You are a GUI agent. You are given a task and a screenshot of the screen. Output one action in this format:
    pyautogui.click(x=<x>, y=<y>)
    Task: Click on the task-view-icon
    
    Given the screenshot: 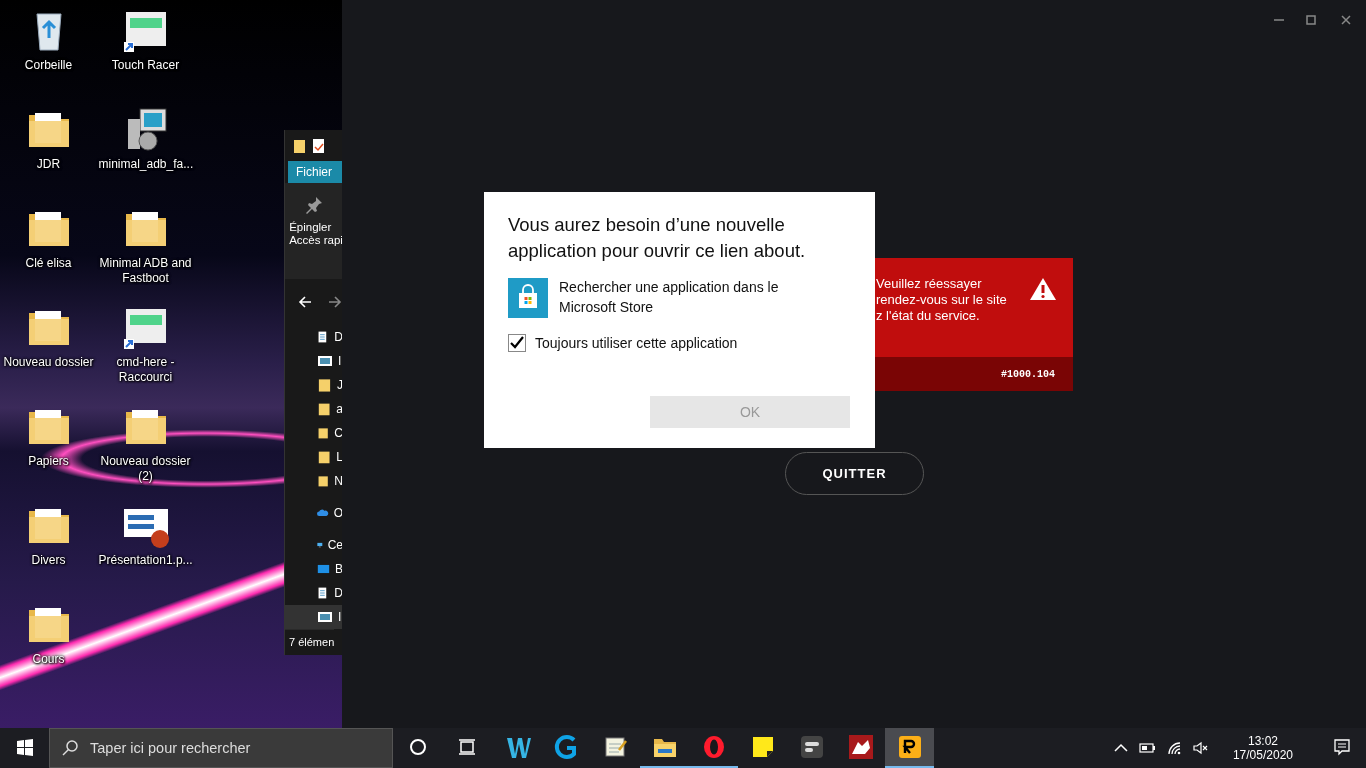 What is the action you would take?
    pyautogui.click(x=466, y=747)
    